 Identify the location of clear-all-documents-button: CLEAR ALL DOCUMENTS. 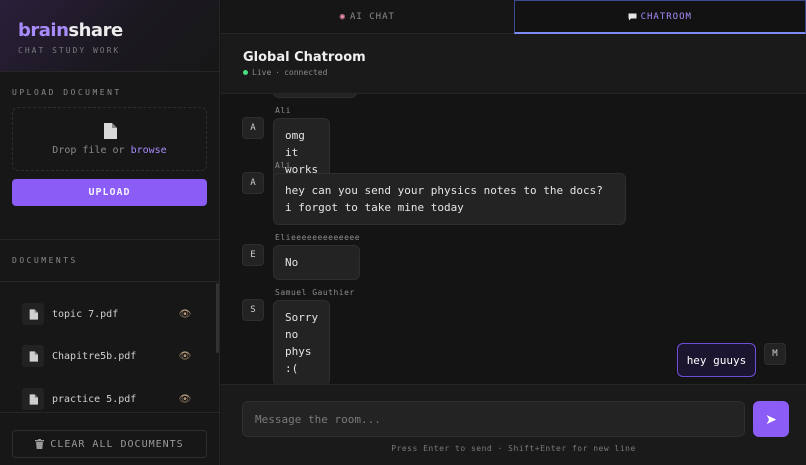
(109, 444).